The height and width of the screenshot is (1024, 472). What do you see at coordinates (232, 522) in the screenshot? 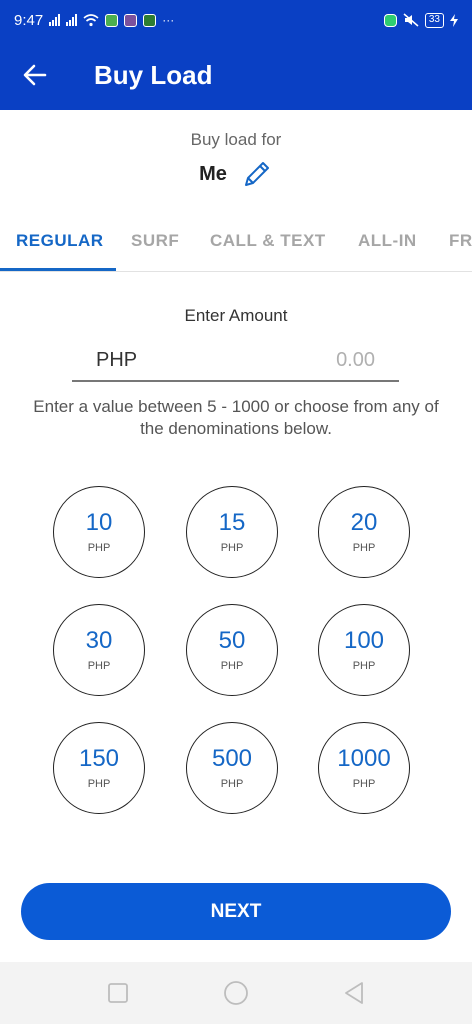
I see `denomination-value: 15` at bounding box center [232, 522].